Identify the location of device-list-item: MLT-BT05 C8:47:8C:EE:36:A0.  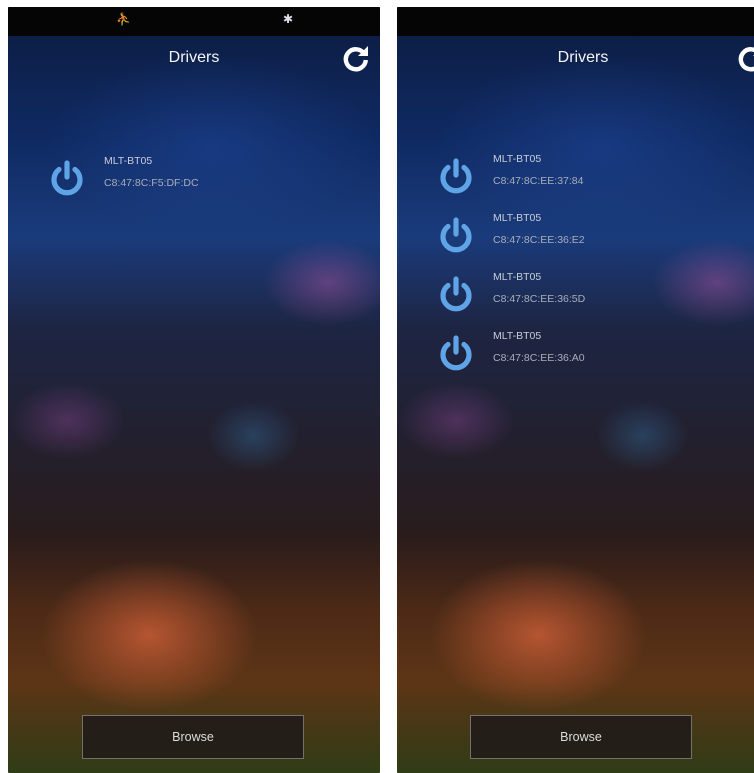
(585, 355).